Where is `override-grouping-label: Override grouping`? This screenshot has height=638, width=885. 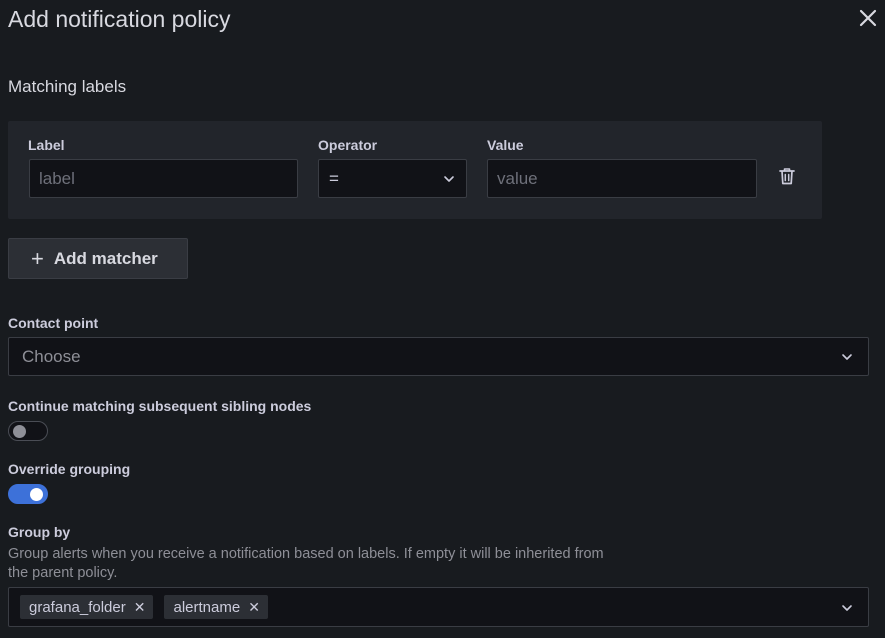
override-grouping-label: Override grouping is located at coordinates (69, 469).